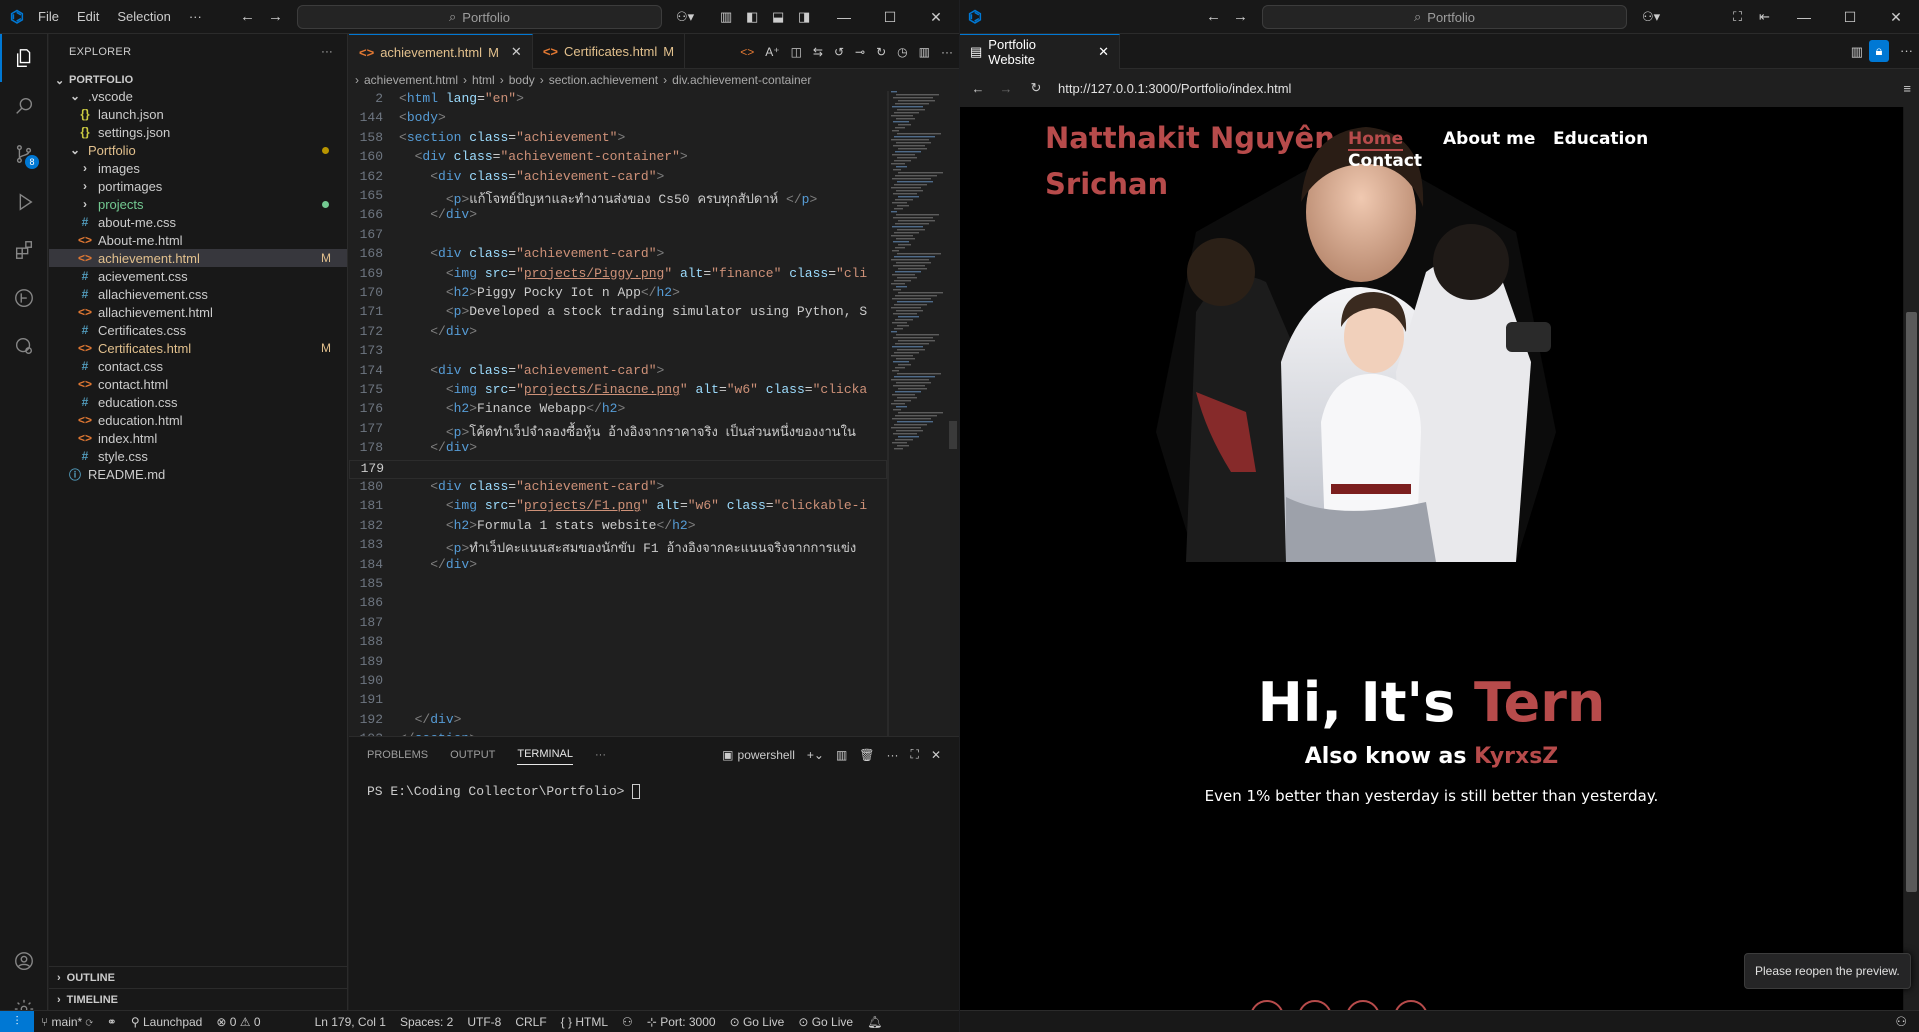 The width and height of the screenshot is (1919, 1032). What do you see at coordinates (198, 420) in the screenshot?
I see `tree-item: <> education.html` at bounding box center [198, 420].